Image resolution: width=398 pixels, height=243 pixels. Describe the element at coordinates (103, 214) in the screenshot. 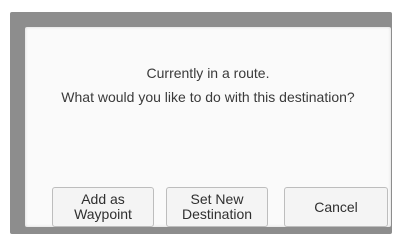

I see `add-as-waypoint-label-2: Waypoint` at that location.